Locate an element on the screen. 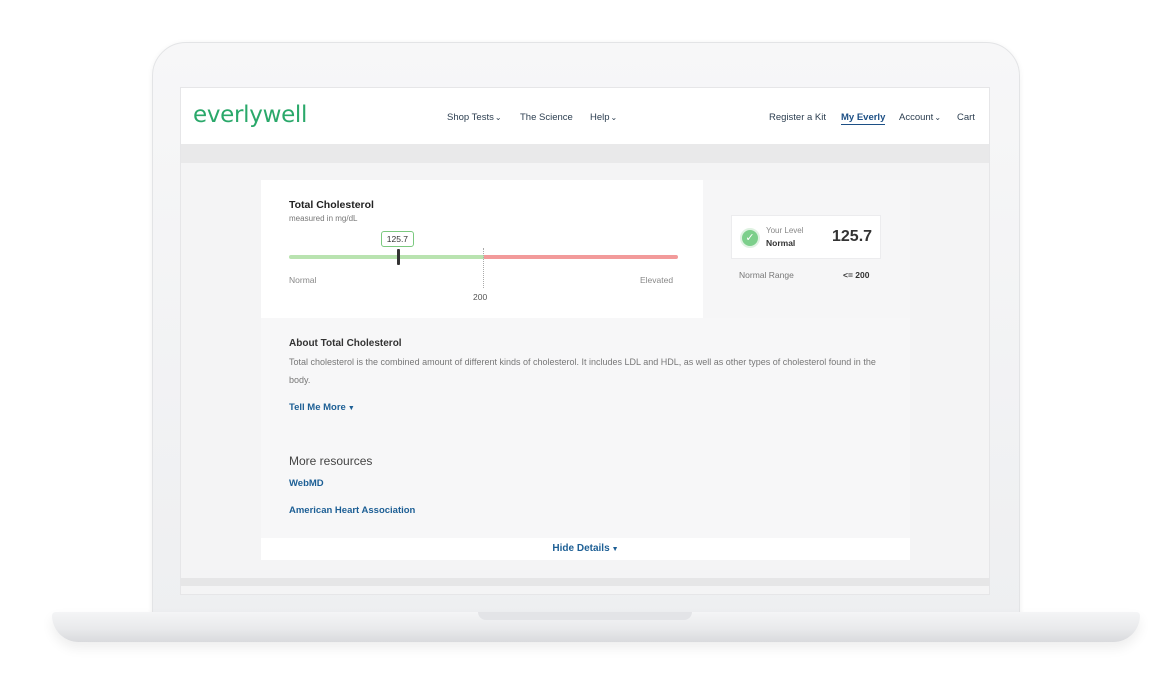  level-box: ✓ Your Level Normal 125.7 is located at coordinates (806, 237).